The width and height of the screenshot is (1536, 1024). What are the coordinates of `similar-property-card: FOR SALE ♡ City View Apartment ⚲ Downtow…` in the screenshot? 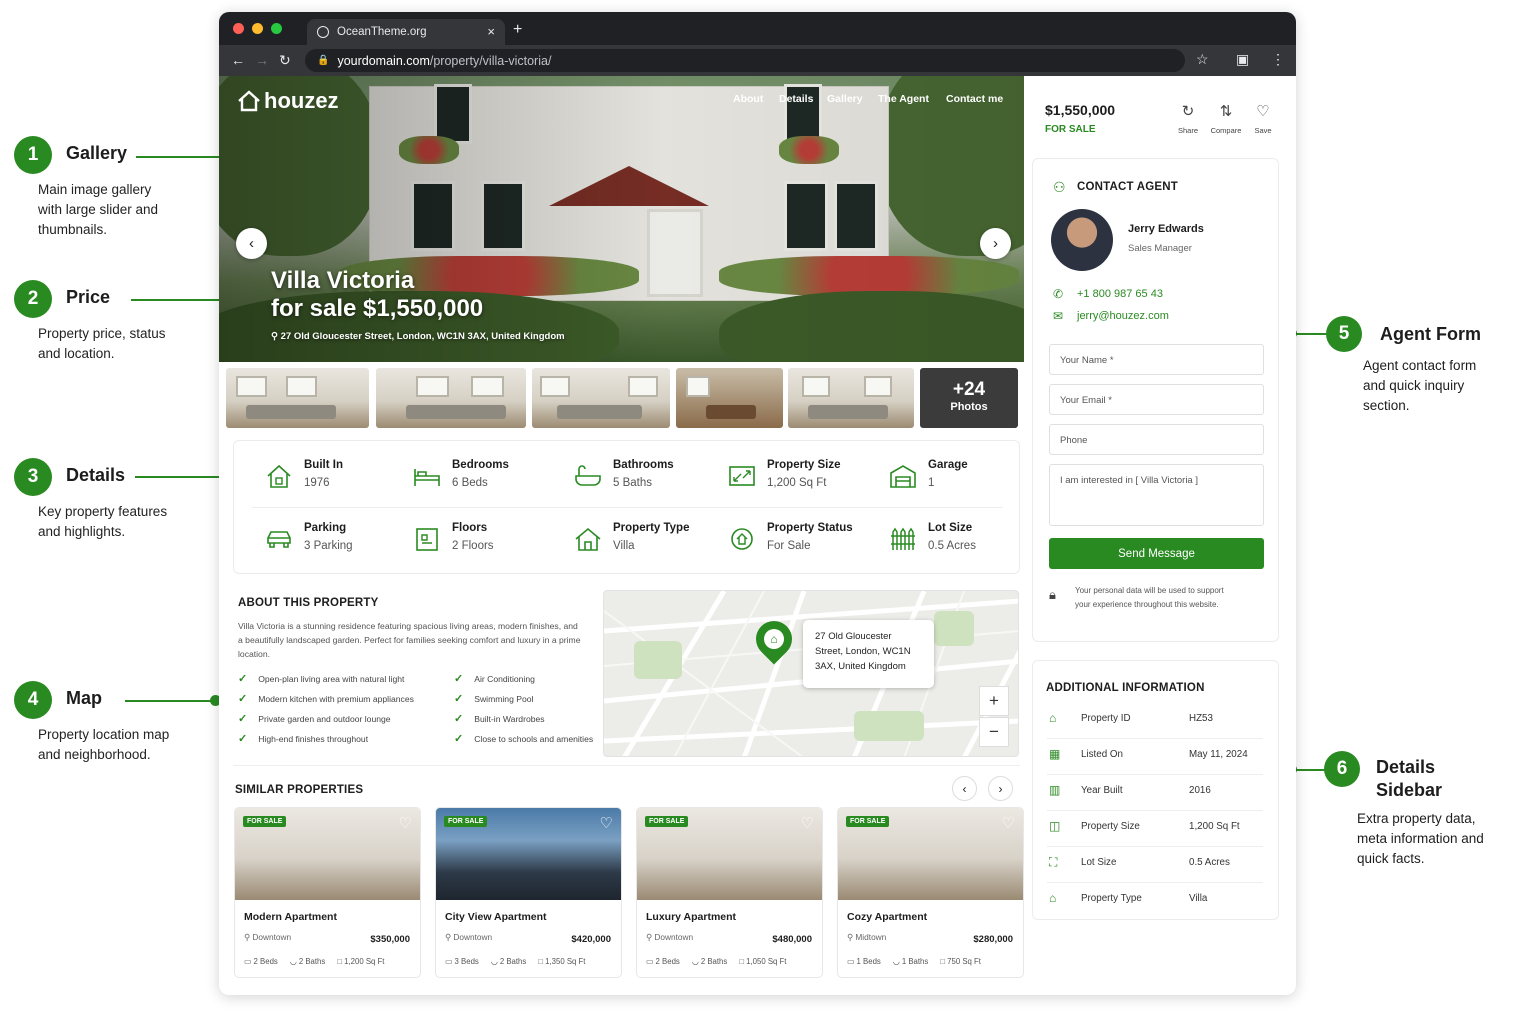 It's located at (528, 892).